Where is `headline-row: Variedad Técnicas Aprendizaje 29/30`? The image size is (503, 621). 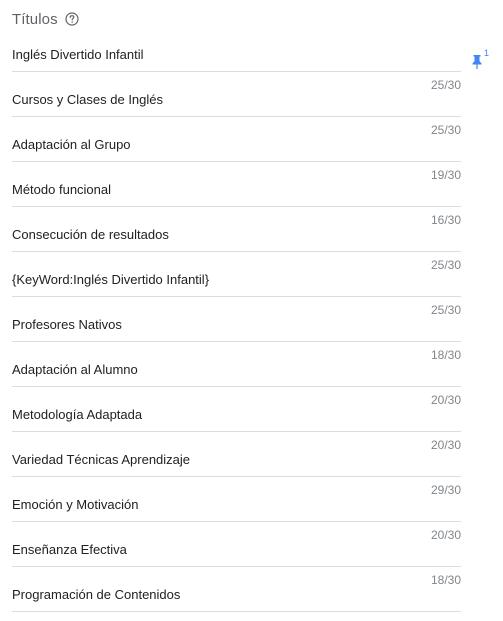 headline-row: Variedad Técnicas Aprendizaje 29/30 is located at coordinates (236, 469).